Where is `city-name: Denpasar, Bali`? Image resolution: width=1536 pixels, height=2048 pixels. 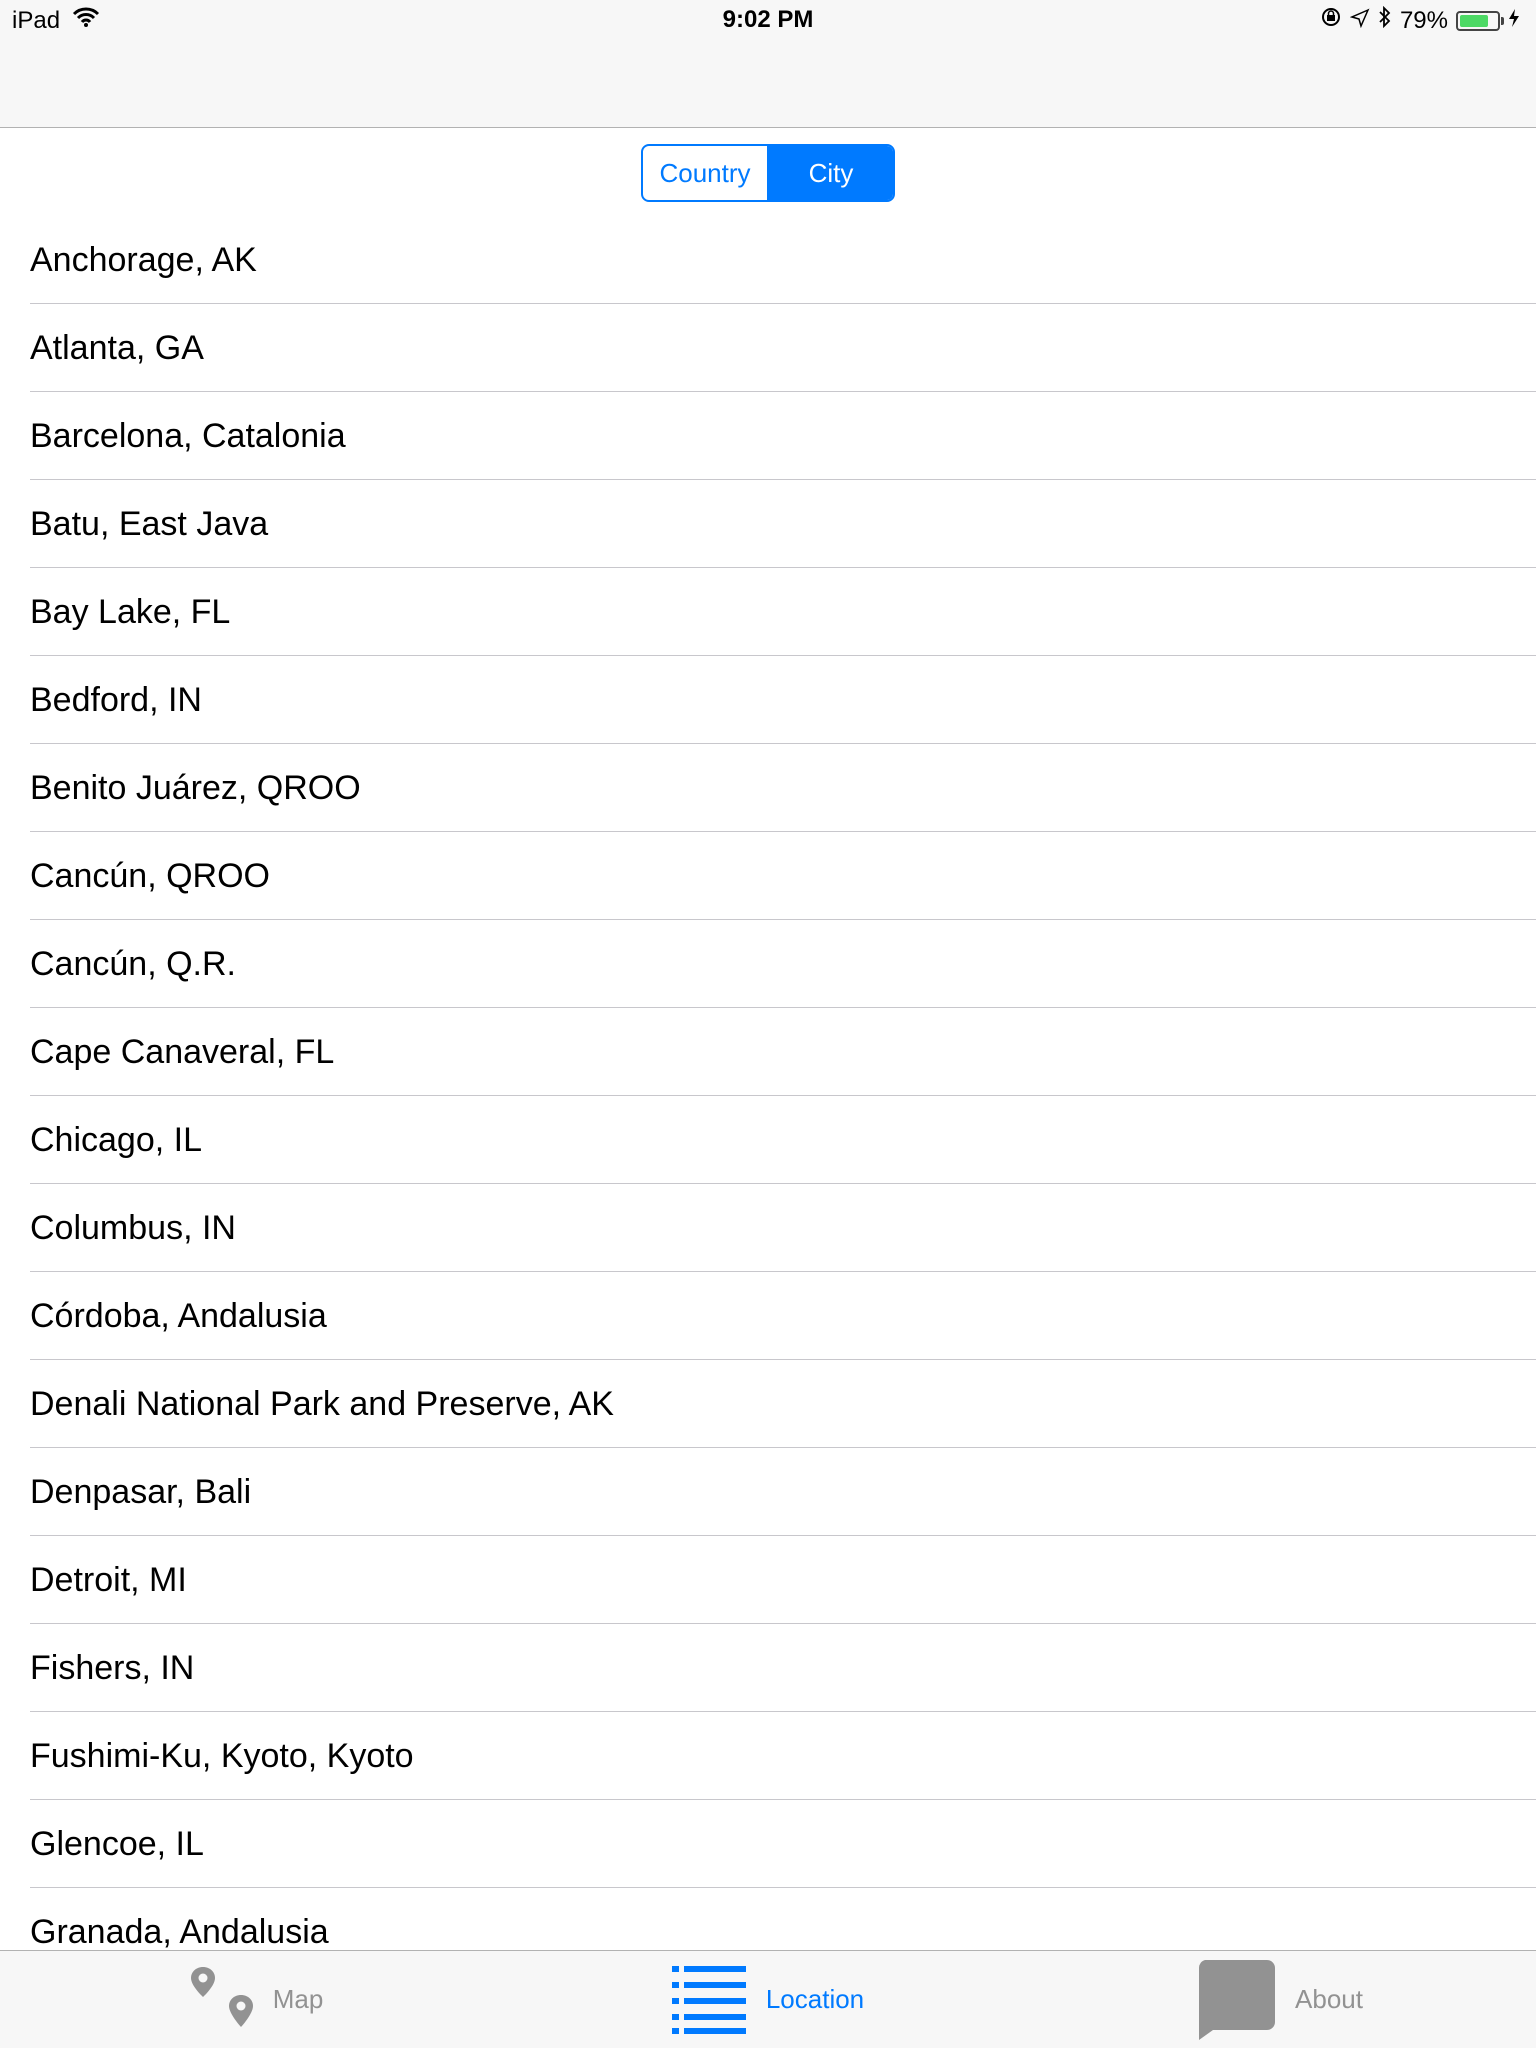 city-name: Denpasar, Bali is located at coordinates (141, 1491).